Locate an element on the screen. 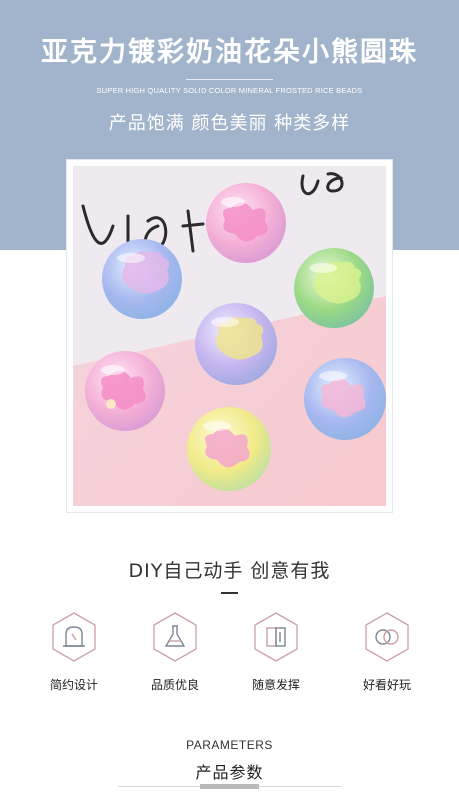 This screenshot has height=800, width=459. mannequin-icon is located at coordinates (74, 637).